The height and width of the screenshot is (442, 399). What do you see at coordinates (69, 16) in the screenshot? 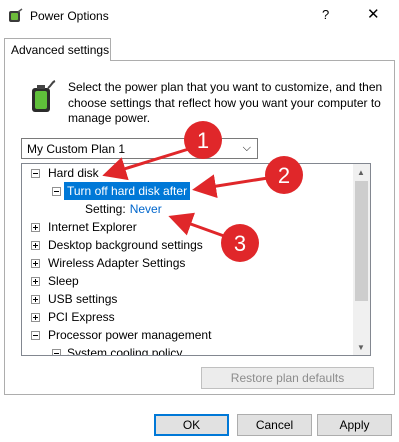
I see `window-title: Power Options` at bounding box center [69, 16].